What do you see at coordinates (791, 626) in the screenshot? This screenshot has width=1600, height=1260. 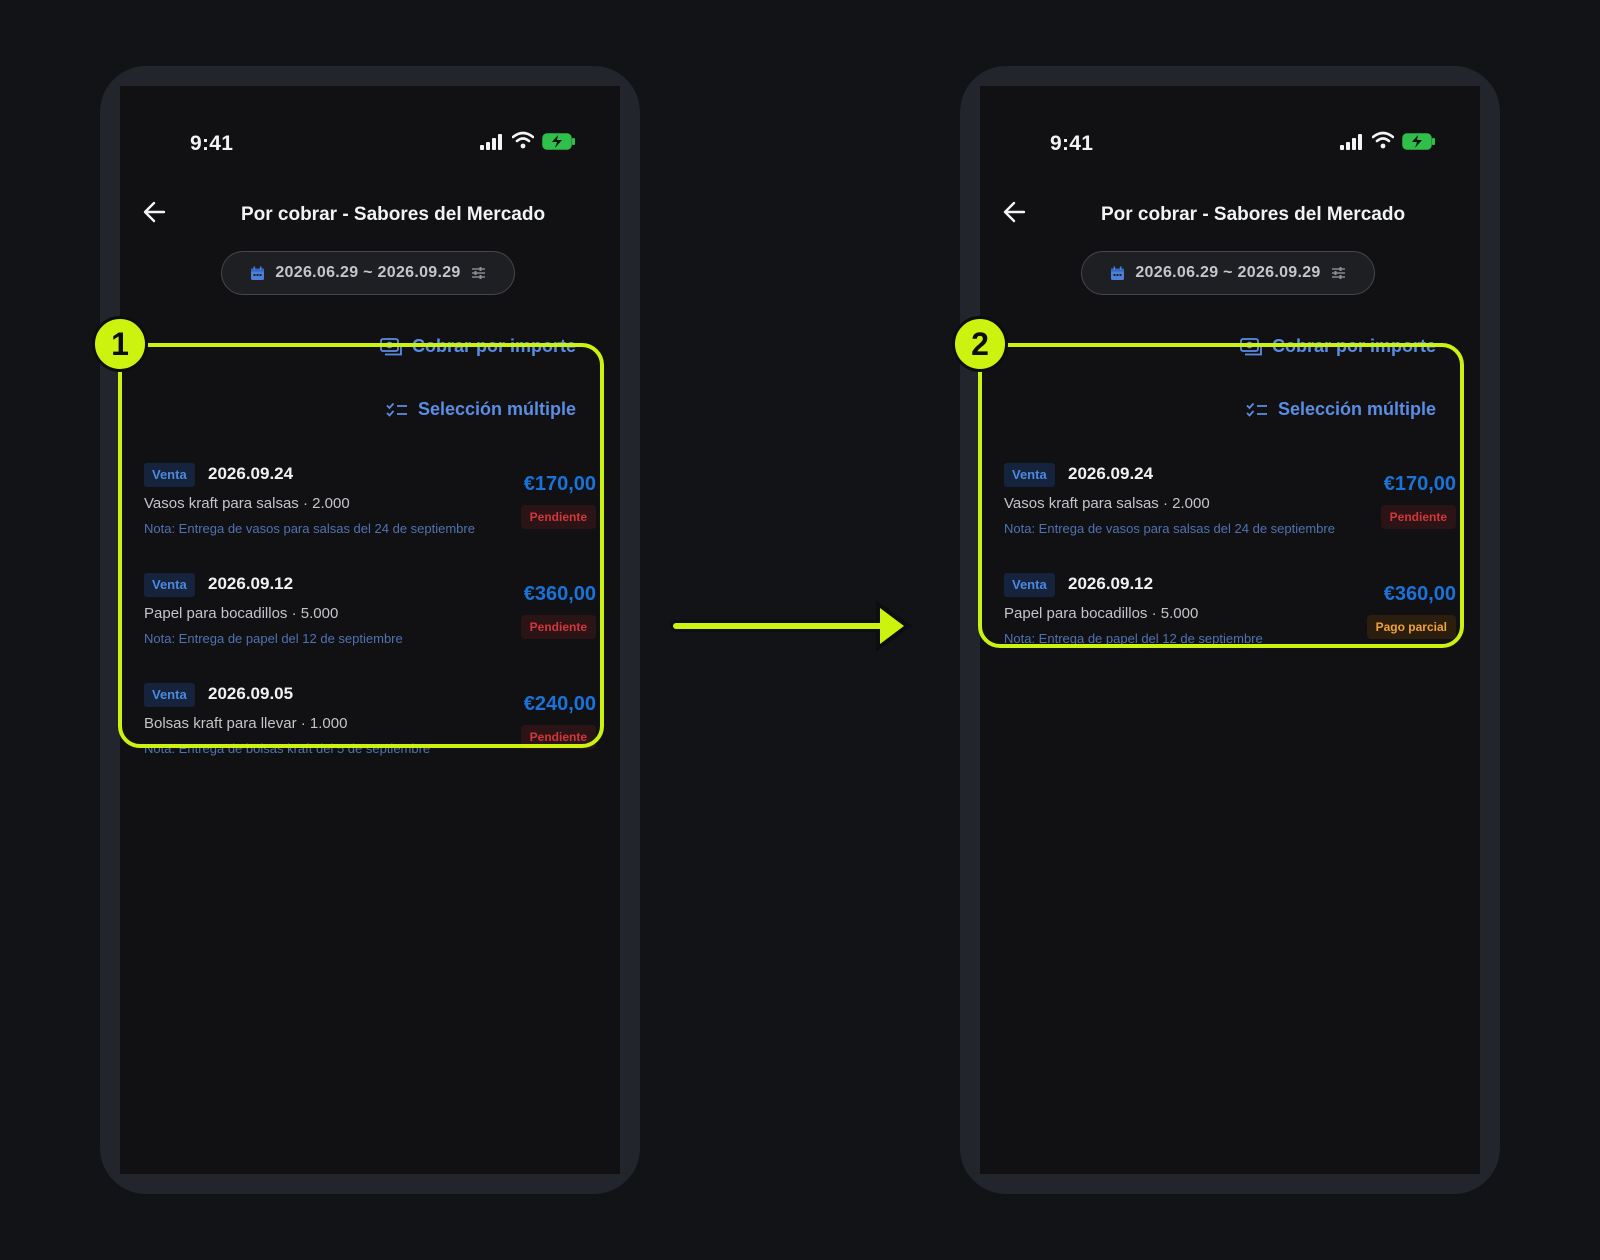 I see `arrow-right-icon` at bounding box center [791, 626].